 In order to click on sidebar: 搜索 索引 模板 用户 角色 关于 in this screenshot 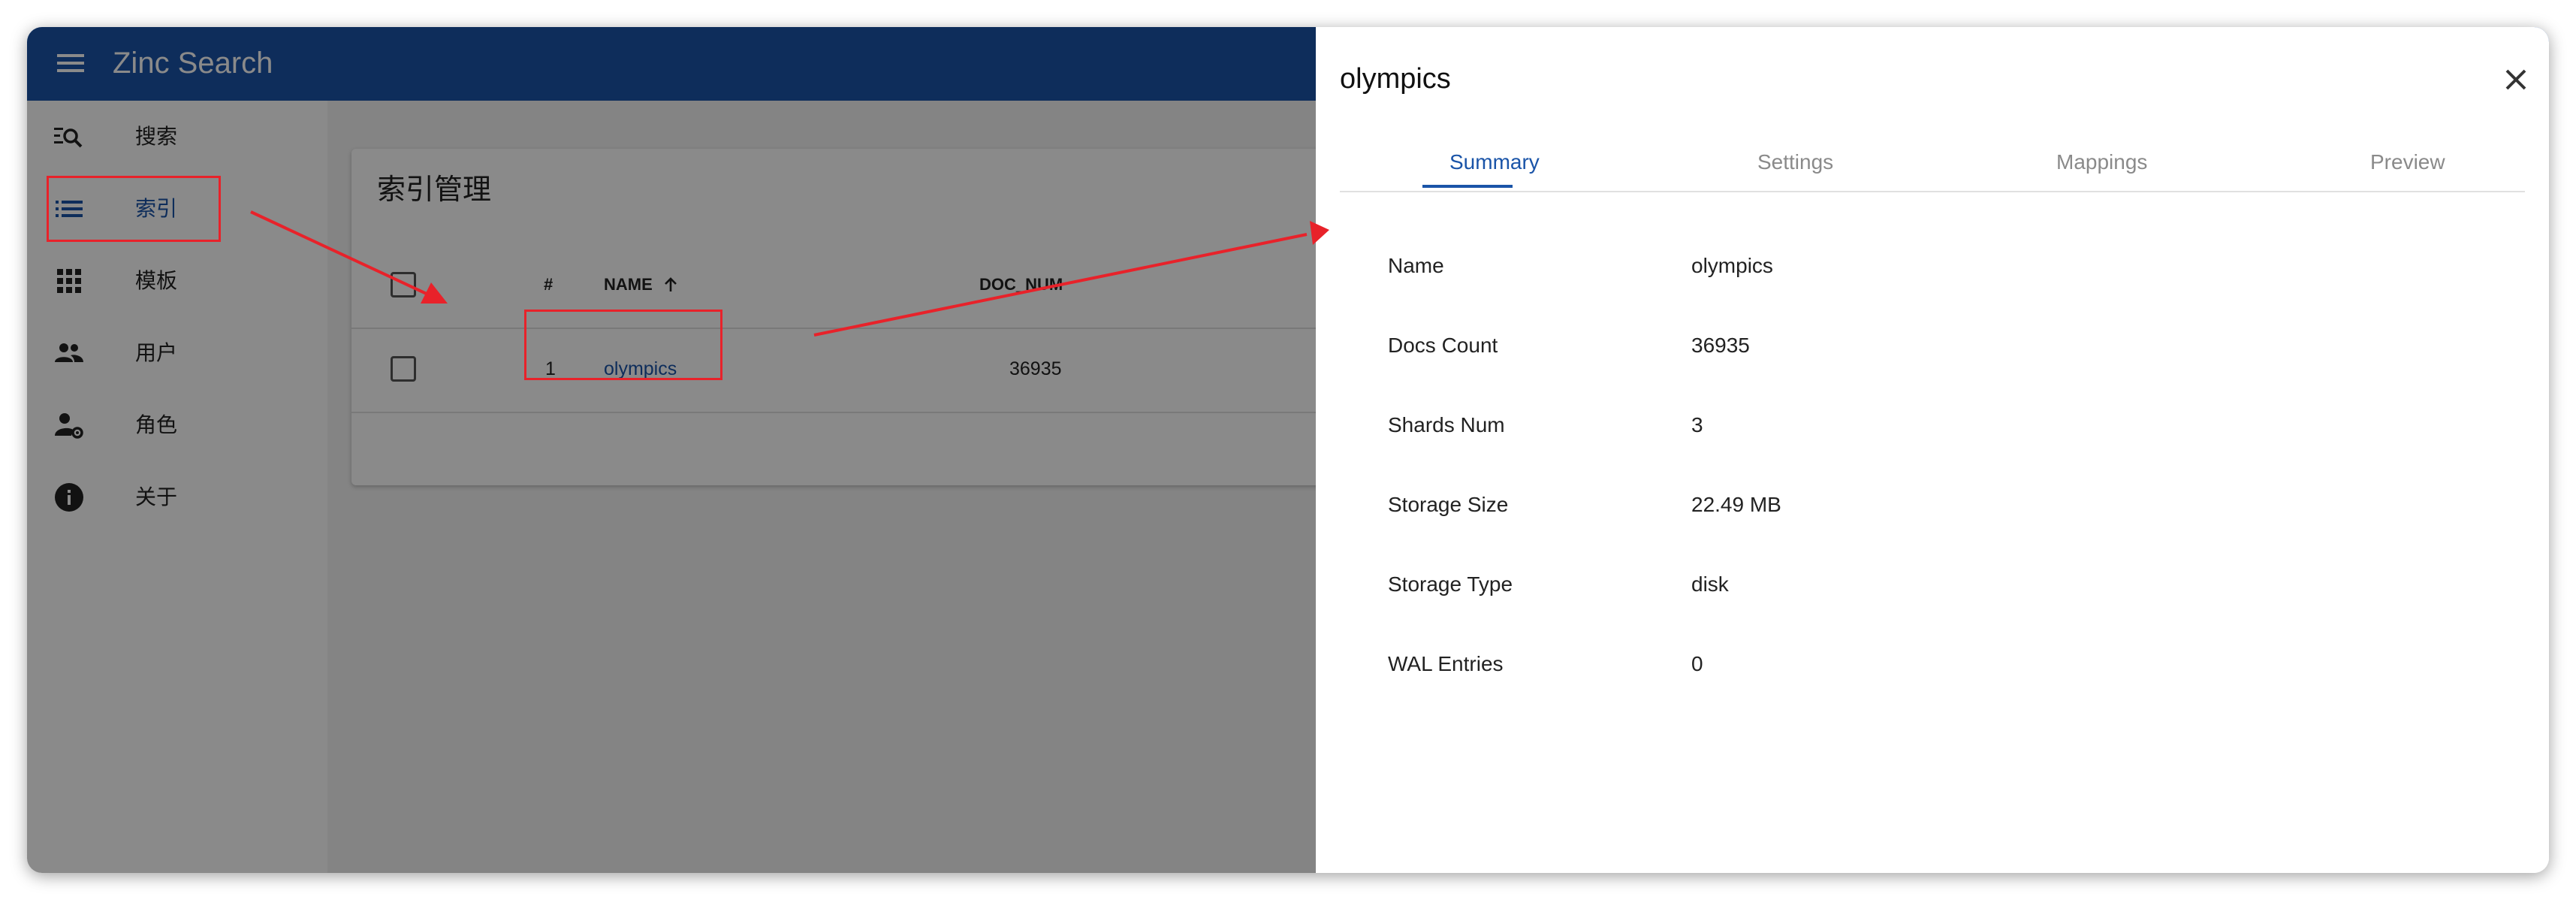, I will do `click(177, 487)`.